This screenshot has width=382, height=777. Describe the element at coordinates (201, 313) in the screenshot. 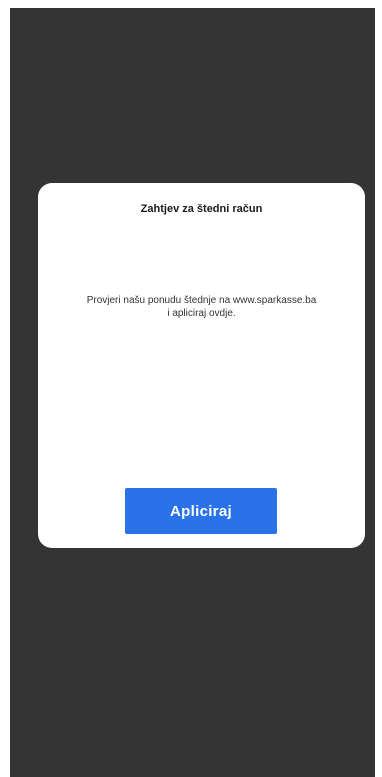

I see `dialog-message-line-2: i apliciraj ovdje.` at that location.